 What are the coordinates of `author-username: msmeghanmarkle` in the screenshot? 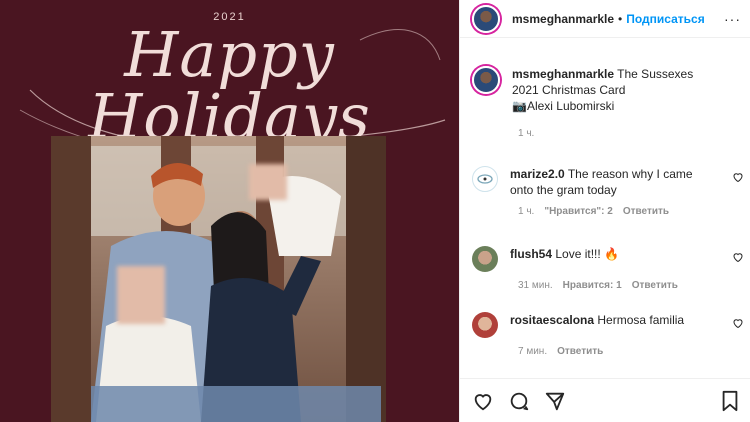 It's located at (563, 19).